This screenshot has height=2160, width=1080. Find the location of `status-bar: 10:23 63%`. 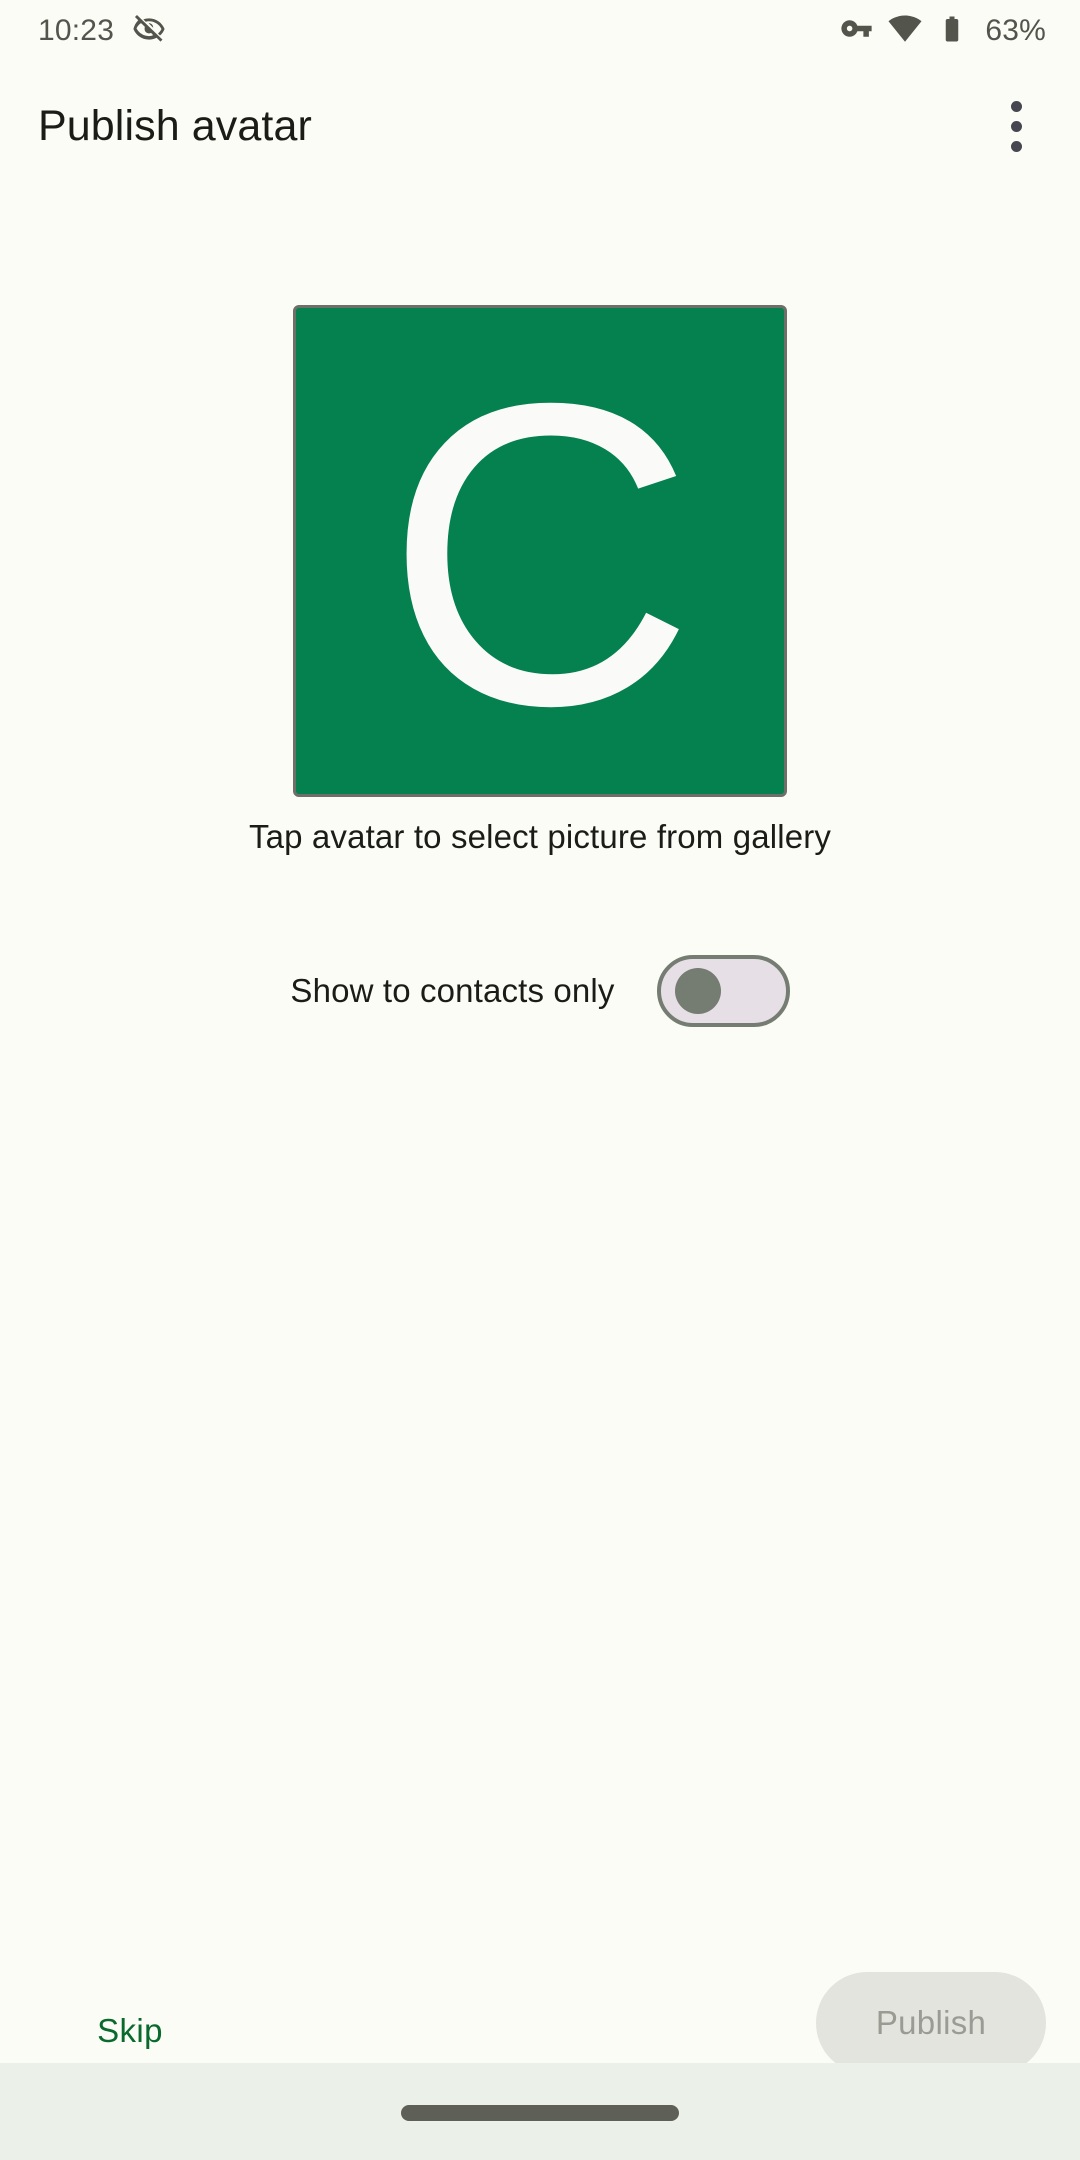

status-bar: 10:23 63% is located at coordinates (540, 31).